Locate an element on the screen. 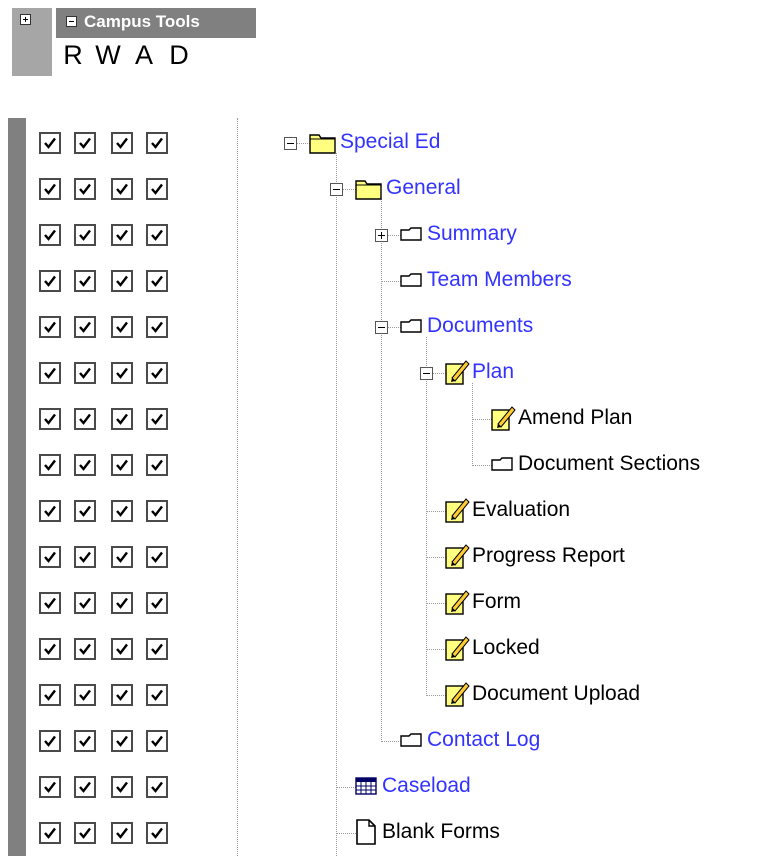 The width and height of the screenshot is (760, 856). tree-node-label: Document Upload is located at coordinates (556, 694).